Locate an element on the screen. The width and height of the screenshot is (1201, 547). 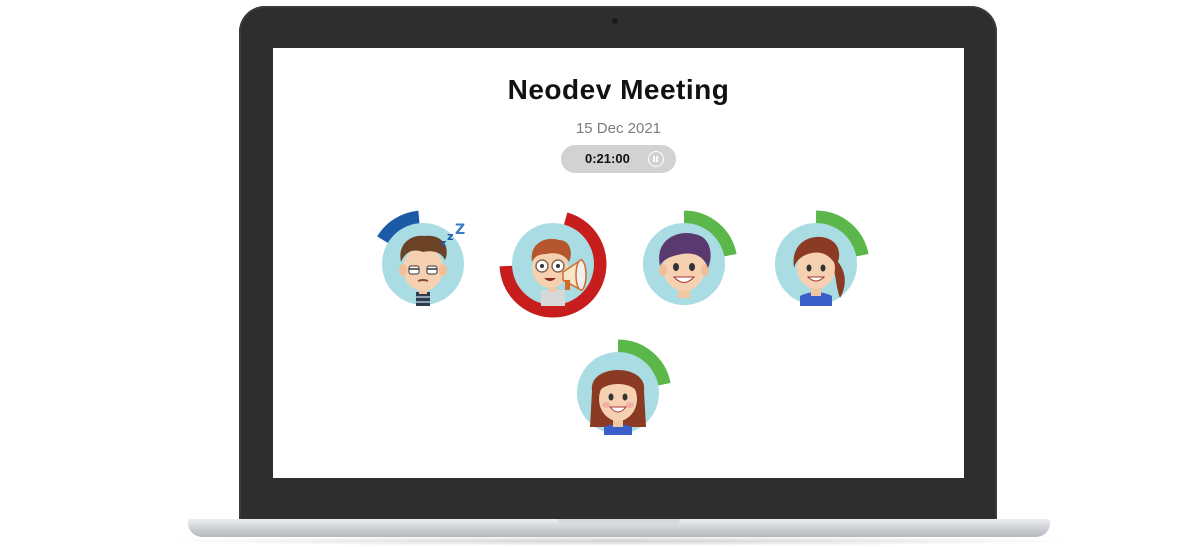
avatar-long-hair-girl is located at coordinates (619, 391).